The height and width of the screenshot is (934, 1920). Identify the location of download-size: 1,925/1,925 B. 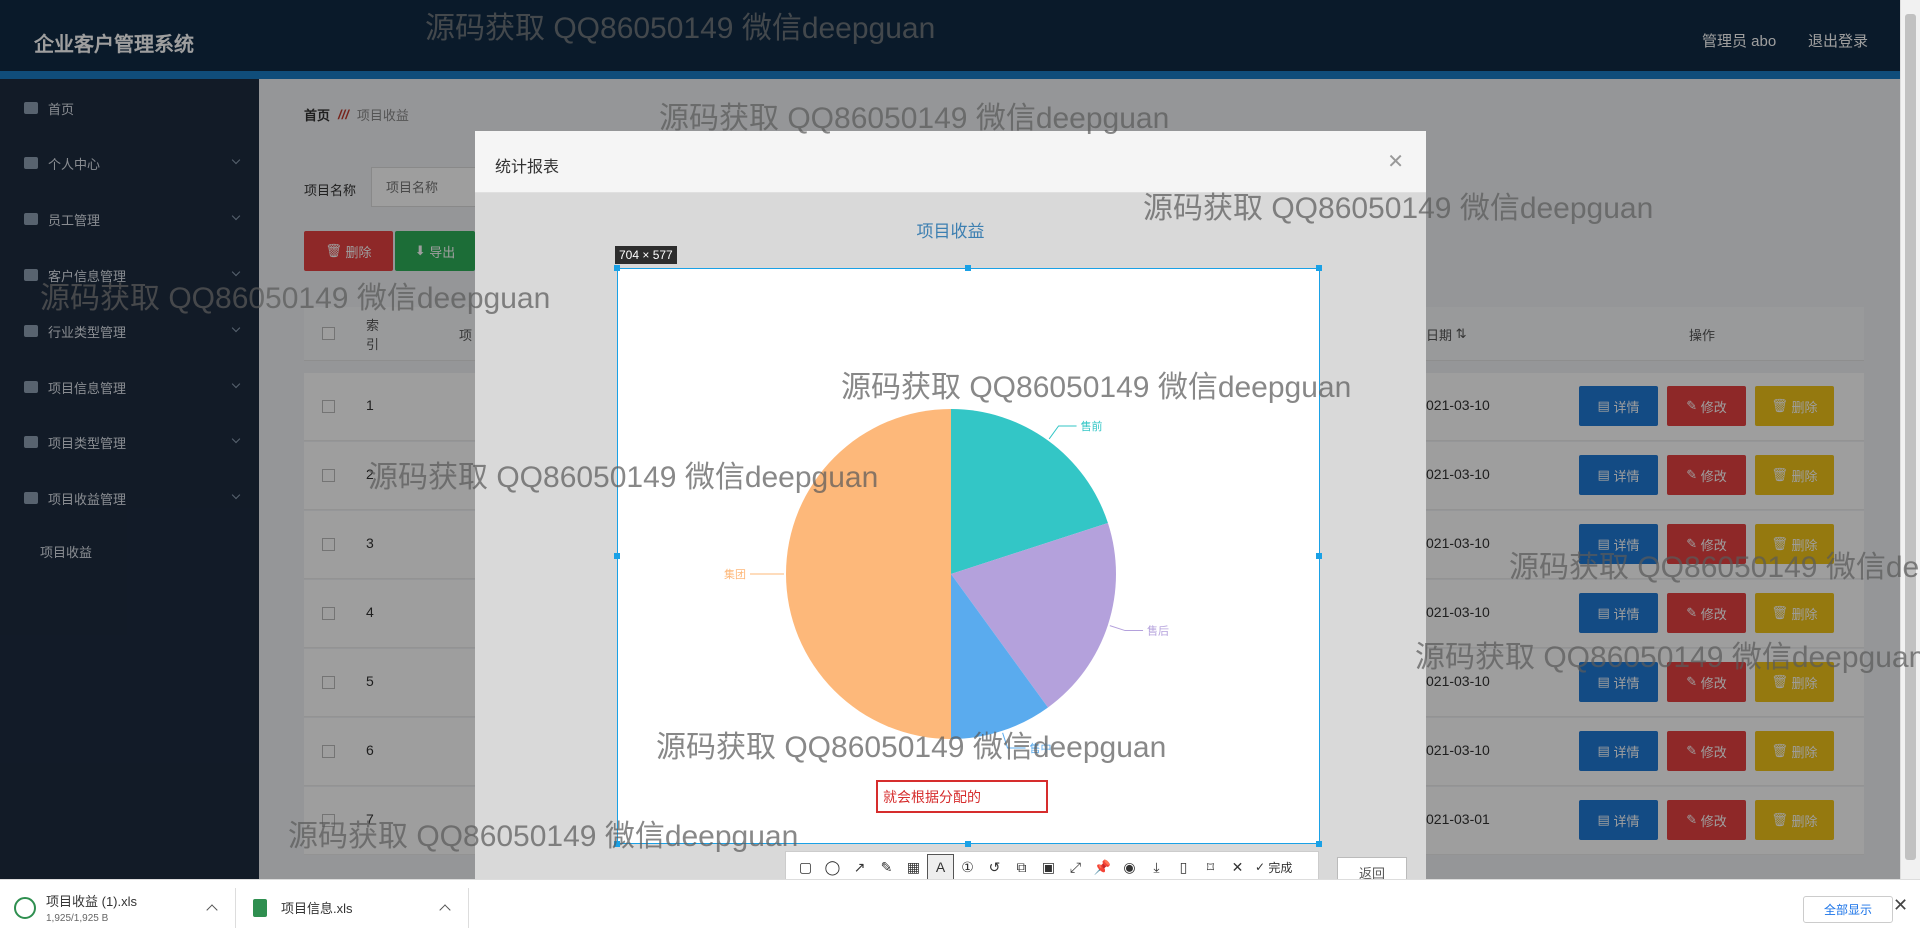
(77, 918).